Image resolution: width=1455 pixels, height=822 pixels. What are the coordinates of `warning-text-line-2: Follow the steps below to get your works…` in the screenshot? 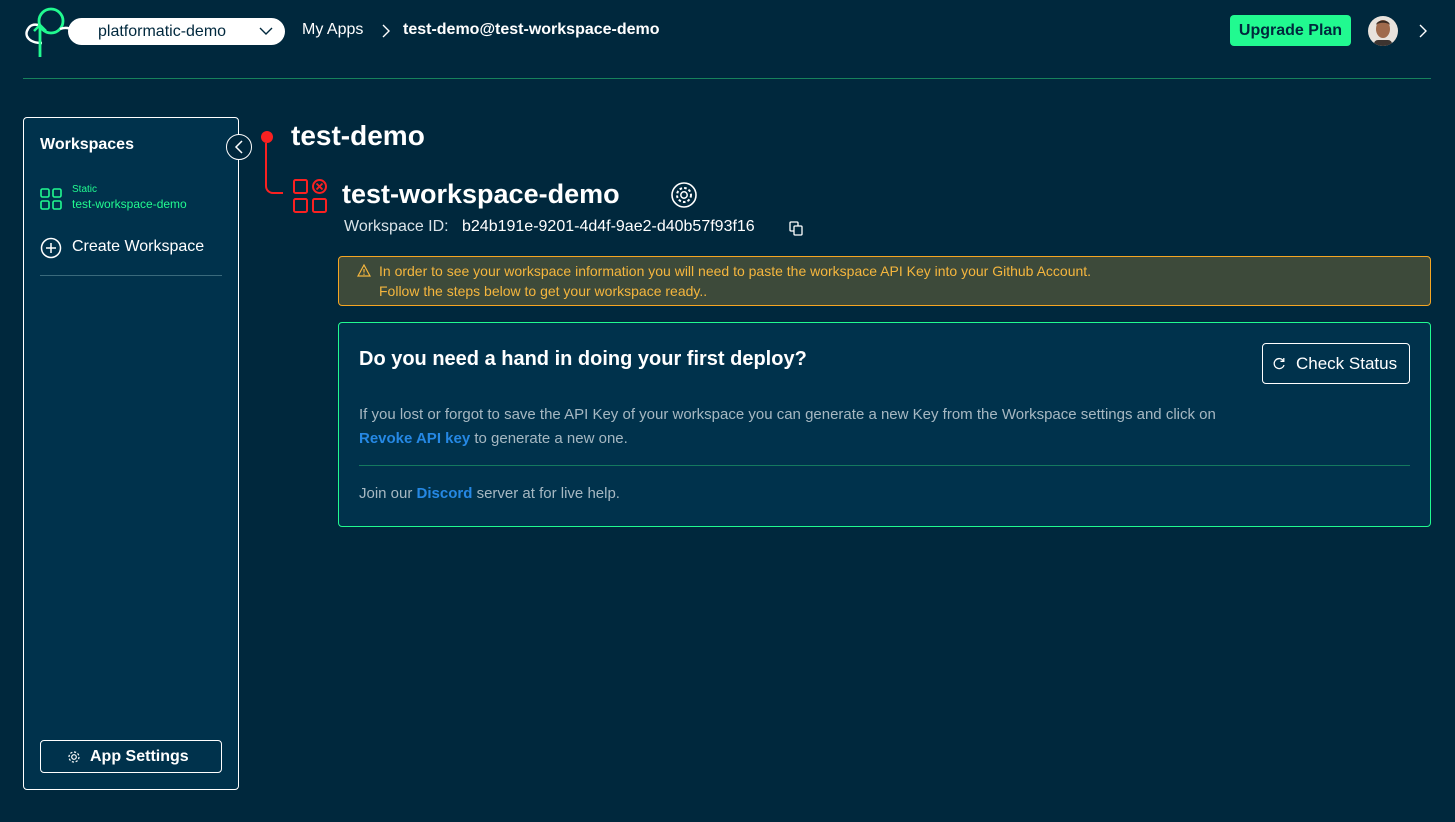 It's located at (543, 291).